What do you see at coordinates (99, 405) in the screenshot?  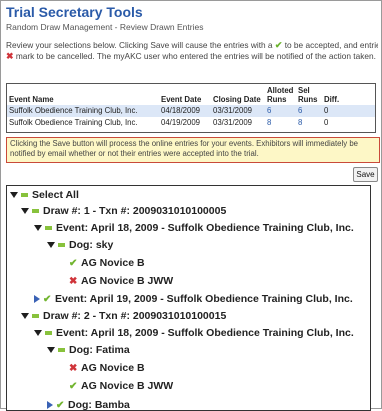 I see `tree-label: Dog: Bamba` at bounding box center [99, 405].